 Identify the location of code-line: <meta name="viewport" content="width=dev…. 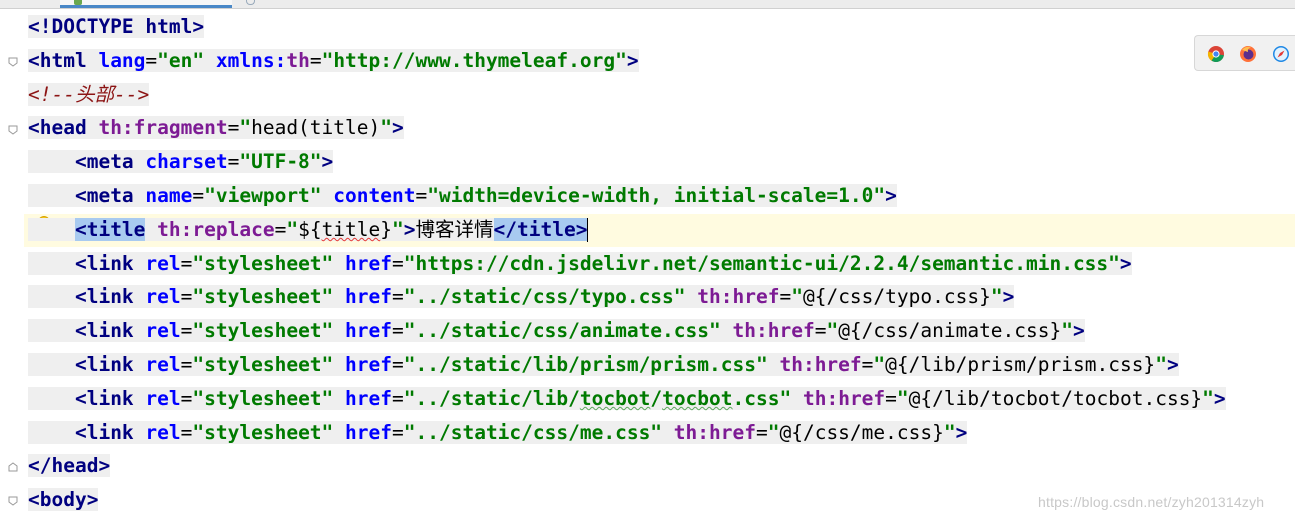
(627, 196).